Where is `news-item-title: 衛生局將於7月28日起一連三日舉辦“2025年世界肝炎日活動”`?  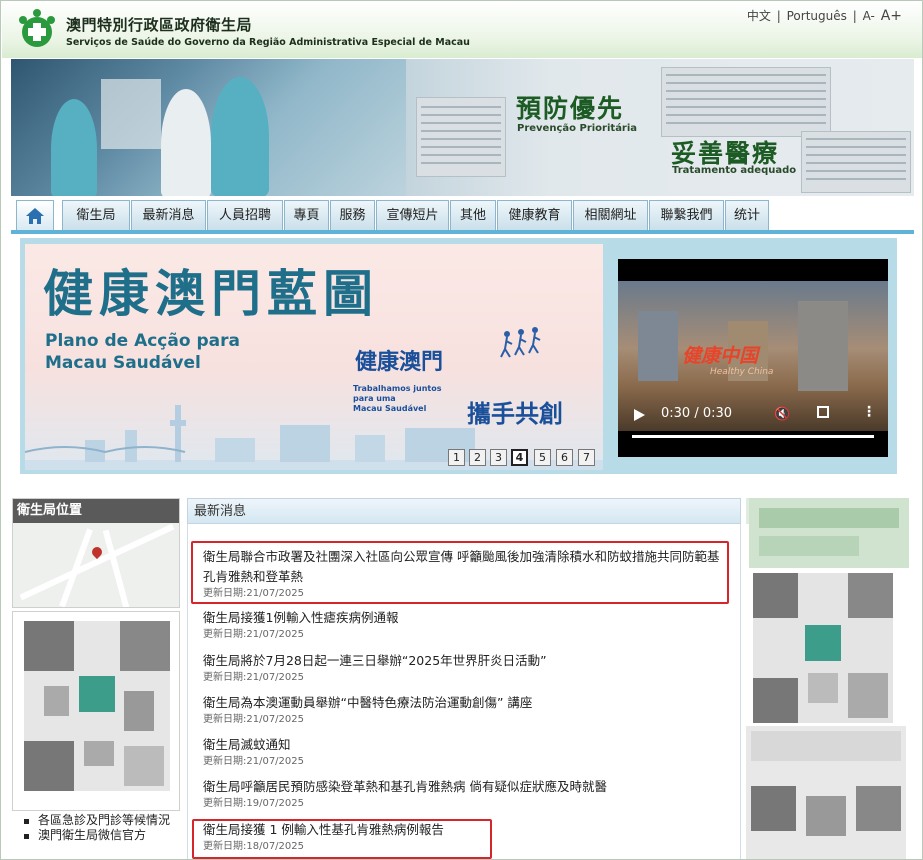
news-item-title: 衛生局將於7月28日起一連三日舉辦“2025年世界肝炎日活動” is located at coordinates (465, 661).